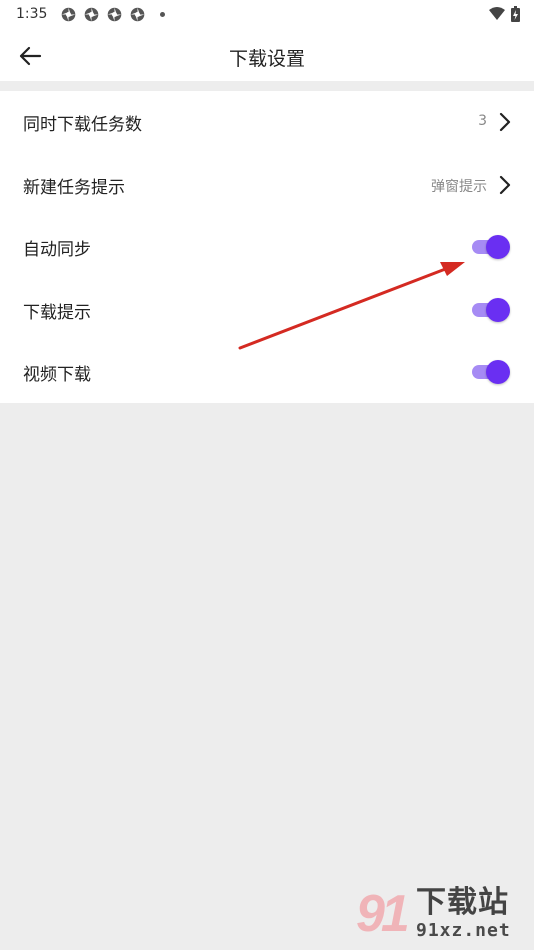 The width and height of the screenshot is (534, 950). Describe the element at coordinates (74, 188) in the screenshot. I see `new-task-prompt-label: 新建任务提示` at that location.